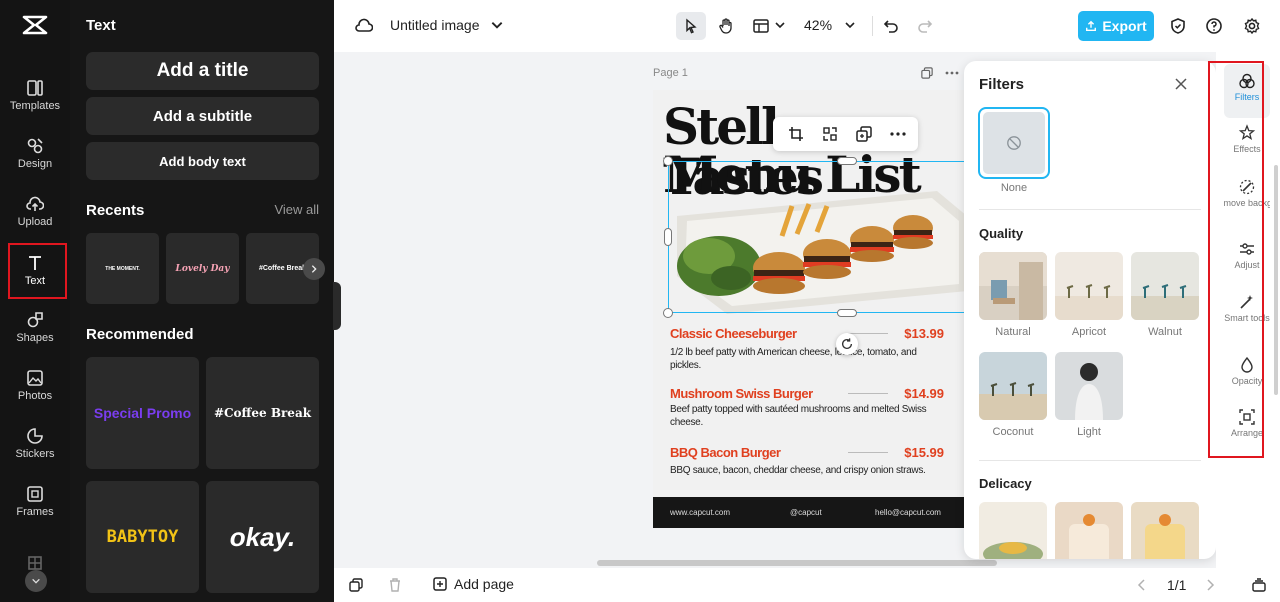 This screenshot has width=1280, height=602. I want to click on next-page-button, so click(1210, 585).